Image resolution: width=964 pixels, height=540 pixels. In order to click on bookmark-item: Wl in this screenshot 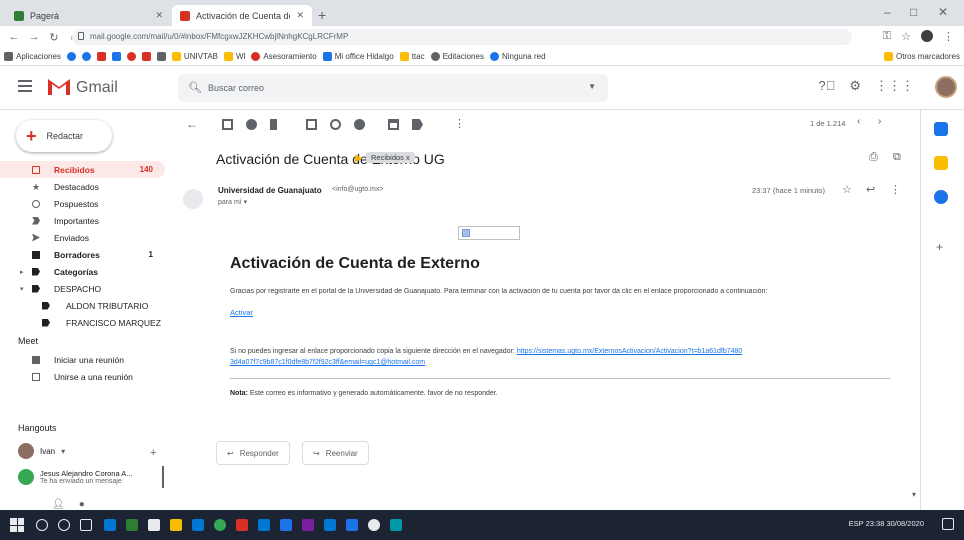, I will do `click(234, 56)`.